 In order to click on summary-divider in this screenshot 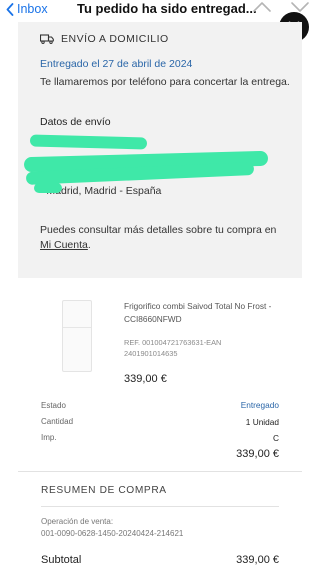, I will do `click(160, 506)`.